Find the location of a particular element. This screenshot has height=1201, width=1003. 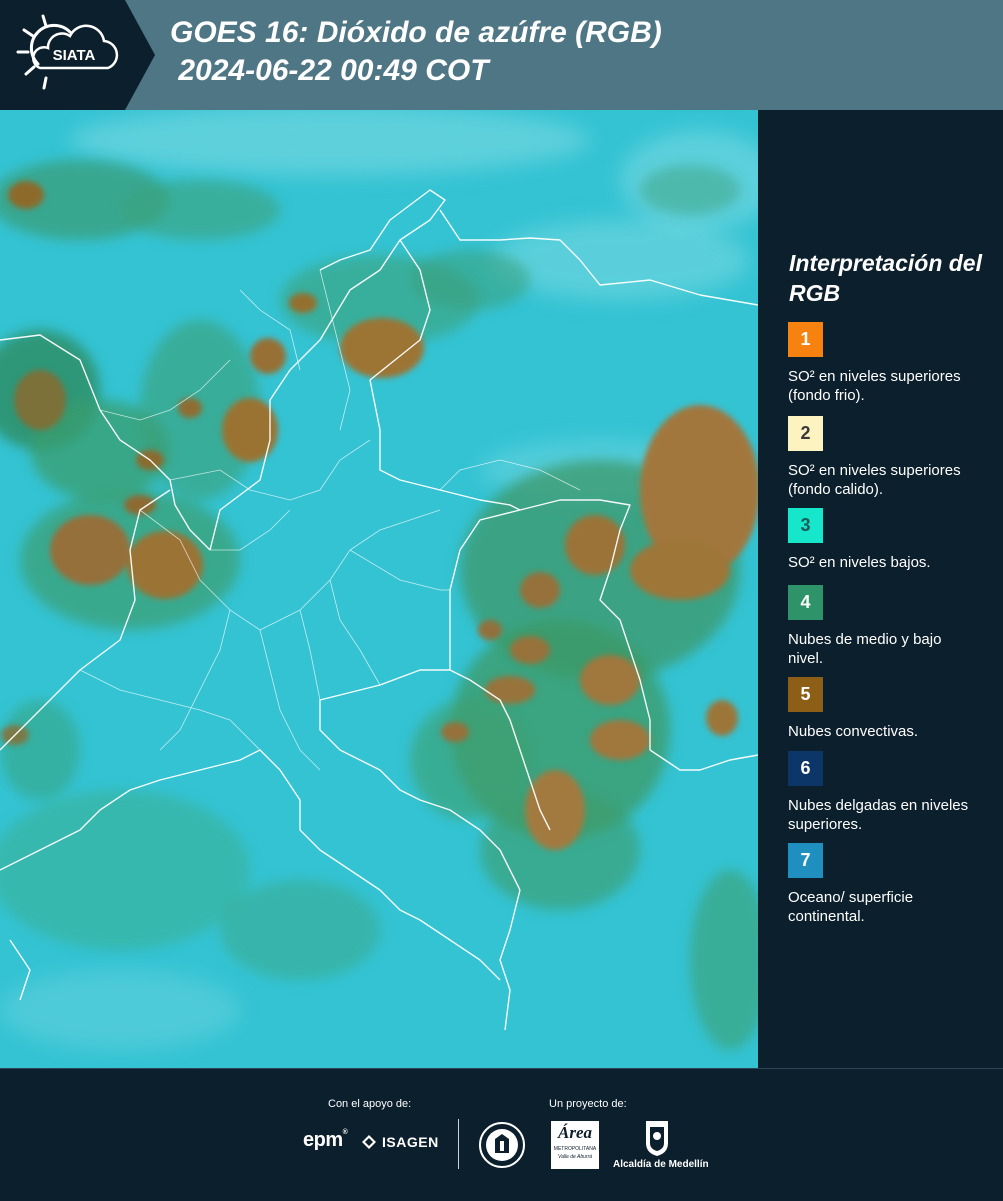

legend-text-5: Nubes convectivas. is located at coordinates (853, 731).